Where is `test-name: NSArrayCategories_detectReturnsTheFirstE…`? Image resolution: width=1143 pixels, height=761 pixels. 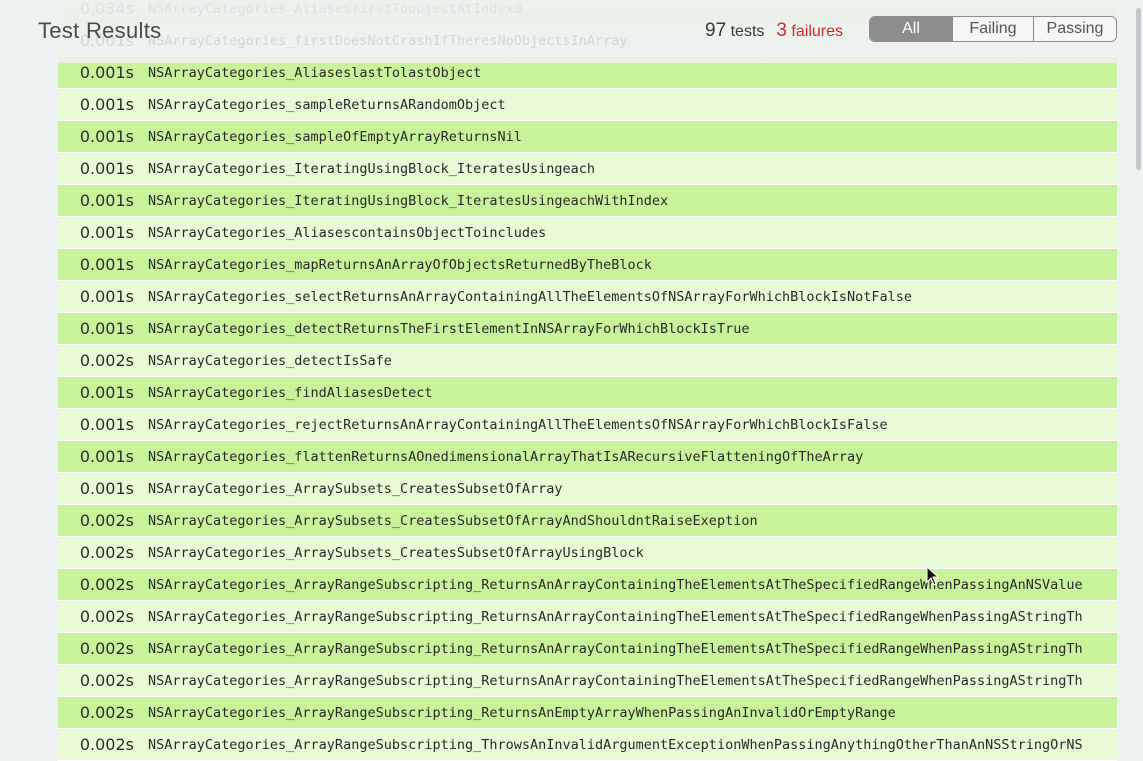
test-name: NSArrayCategories_detectReturnsTheFirstE… is located at coordinates (449, 329).